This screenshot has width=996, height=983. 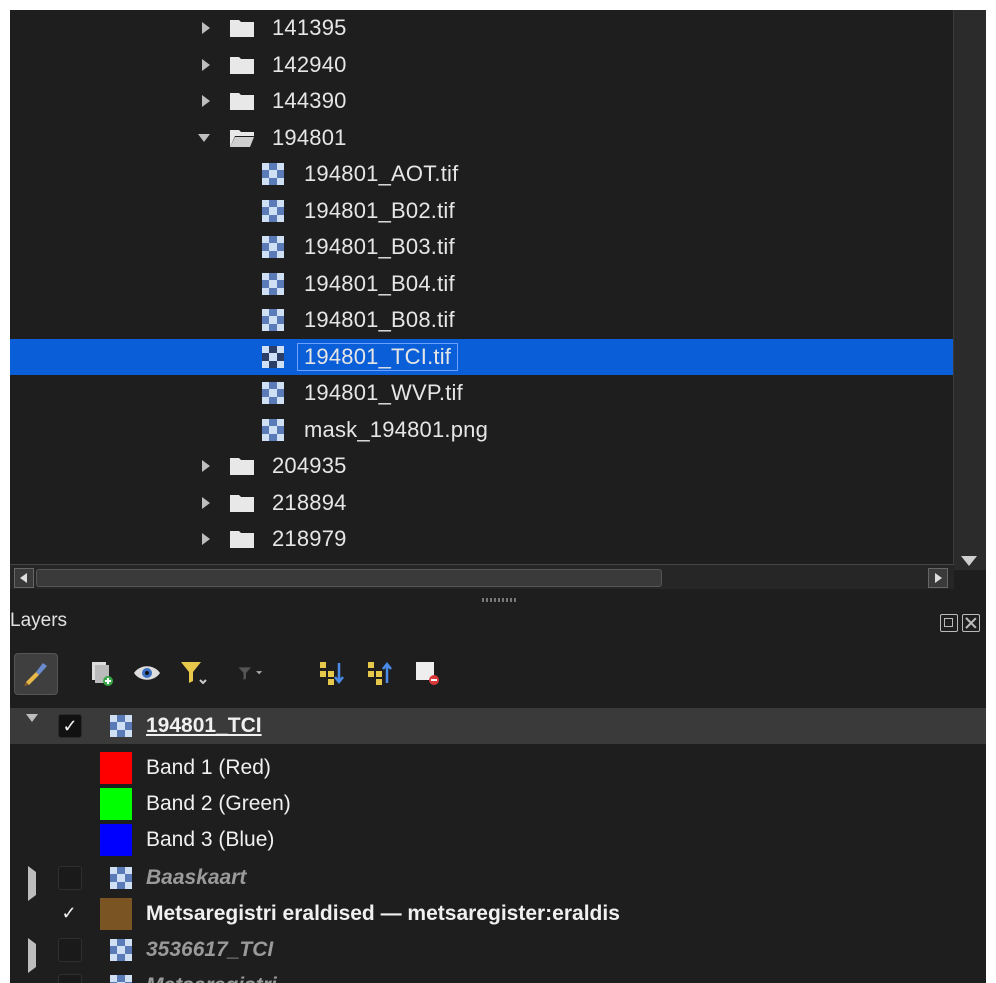 I want to click on tree-item-raster: 194801_AOT.tif, so click(x=482, y=174).